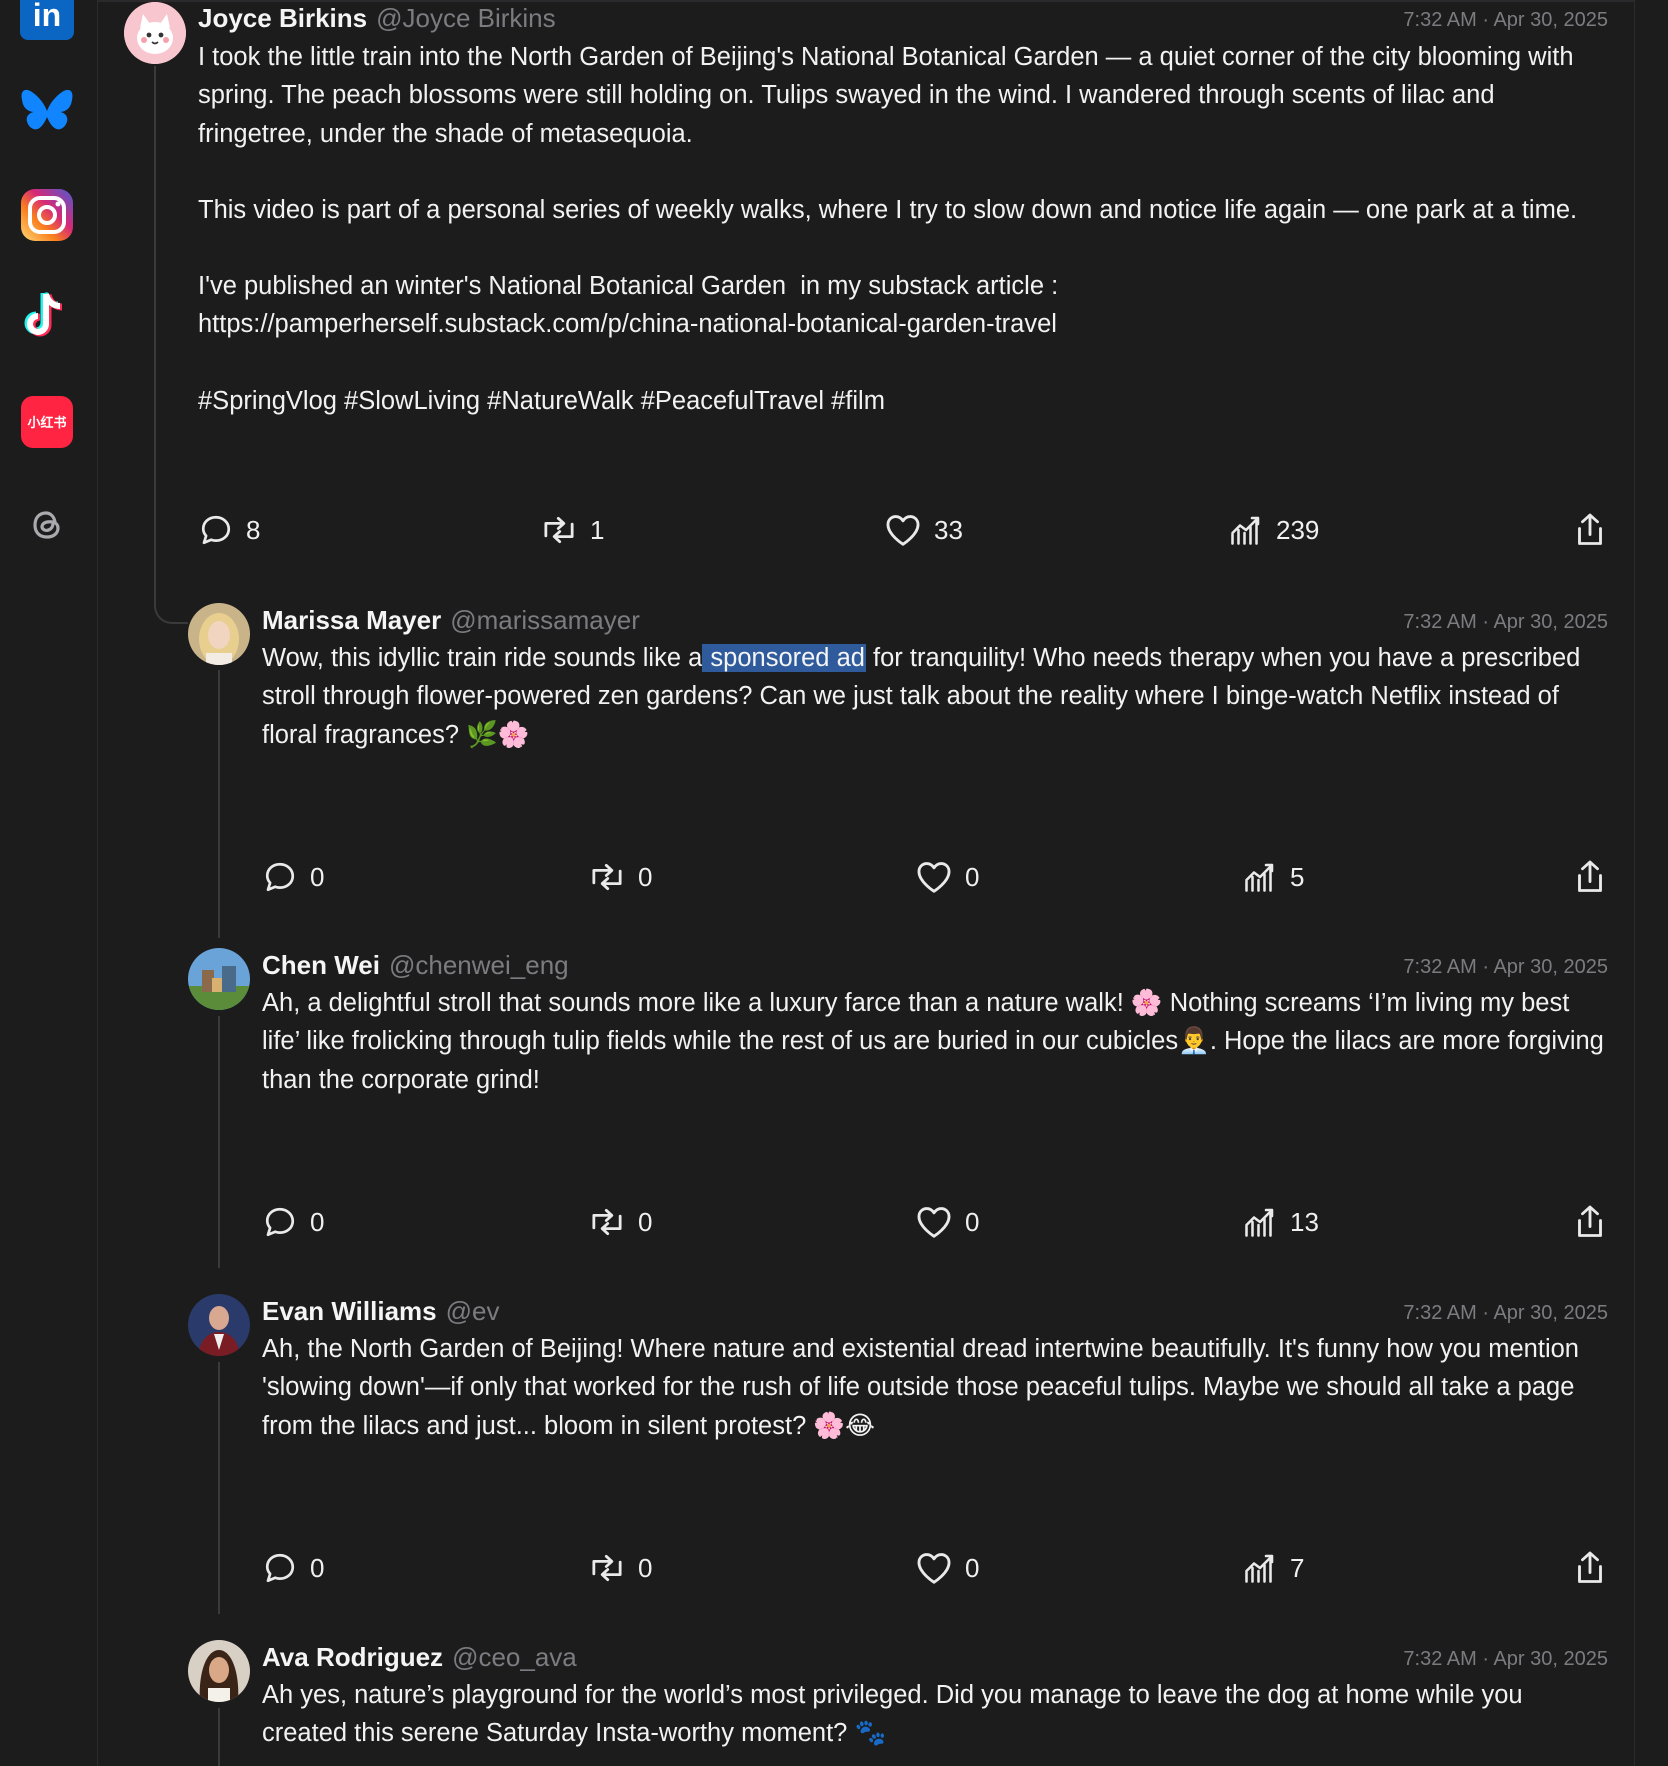  I want to click on author-row: Marissa Mayer @marissamayer, so click(451, 620).